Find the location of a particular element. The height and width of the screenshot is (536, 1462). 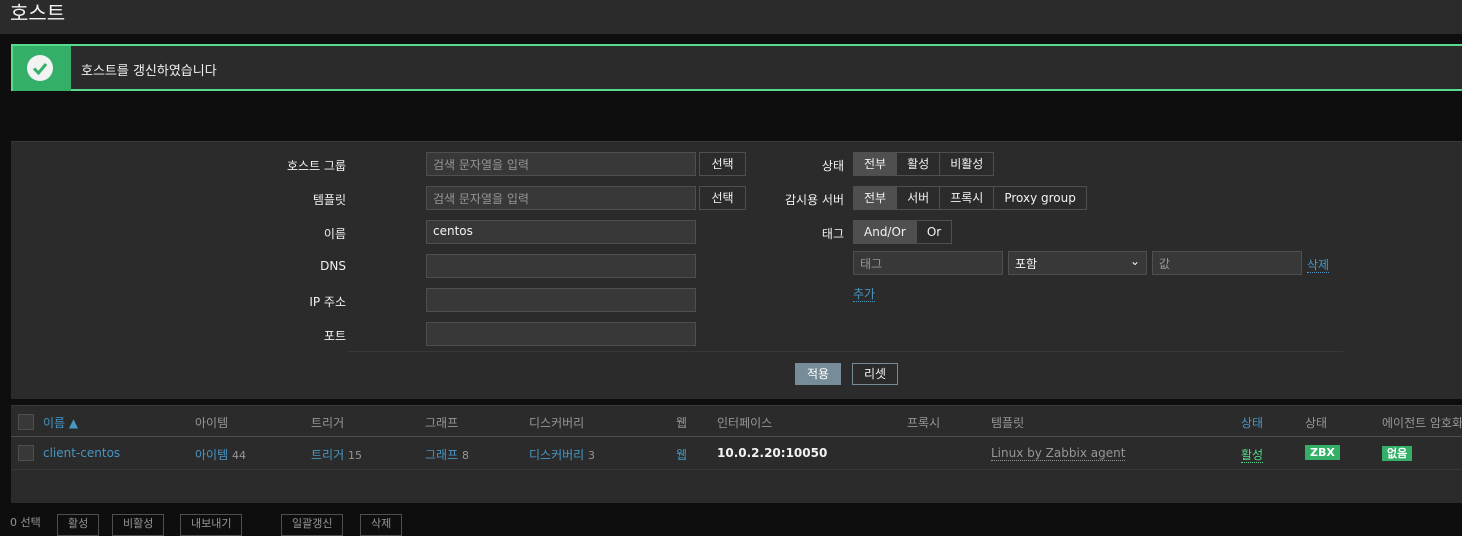

host-group-placeholder: 검색 문자열을 입력 is located at coordinates (481, 165).